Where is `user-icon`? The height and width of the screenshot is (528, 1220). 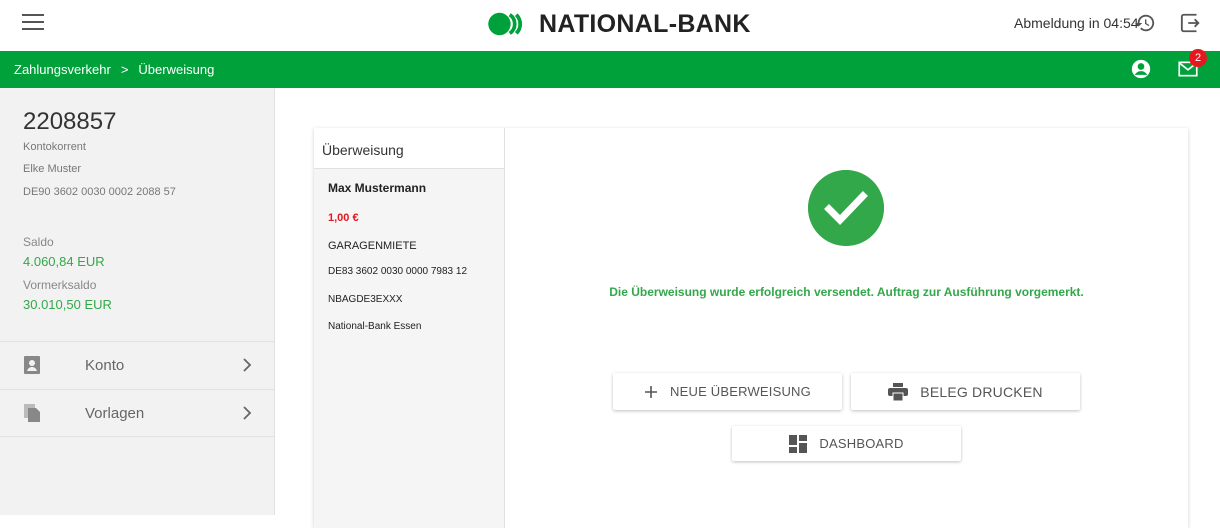
user-icon is located at coordinates (1141, 69).